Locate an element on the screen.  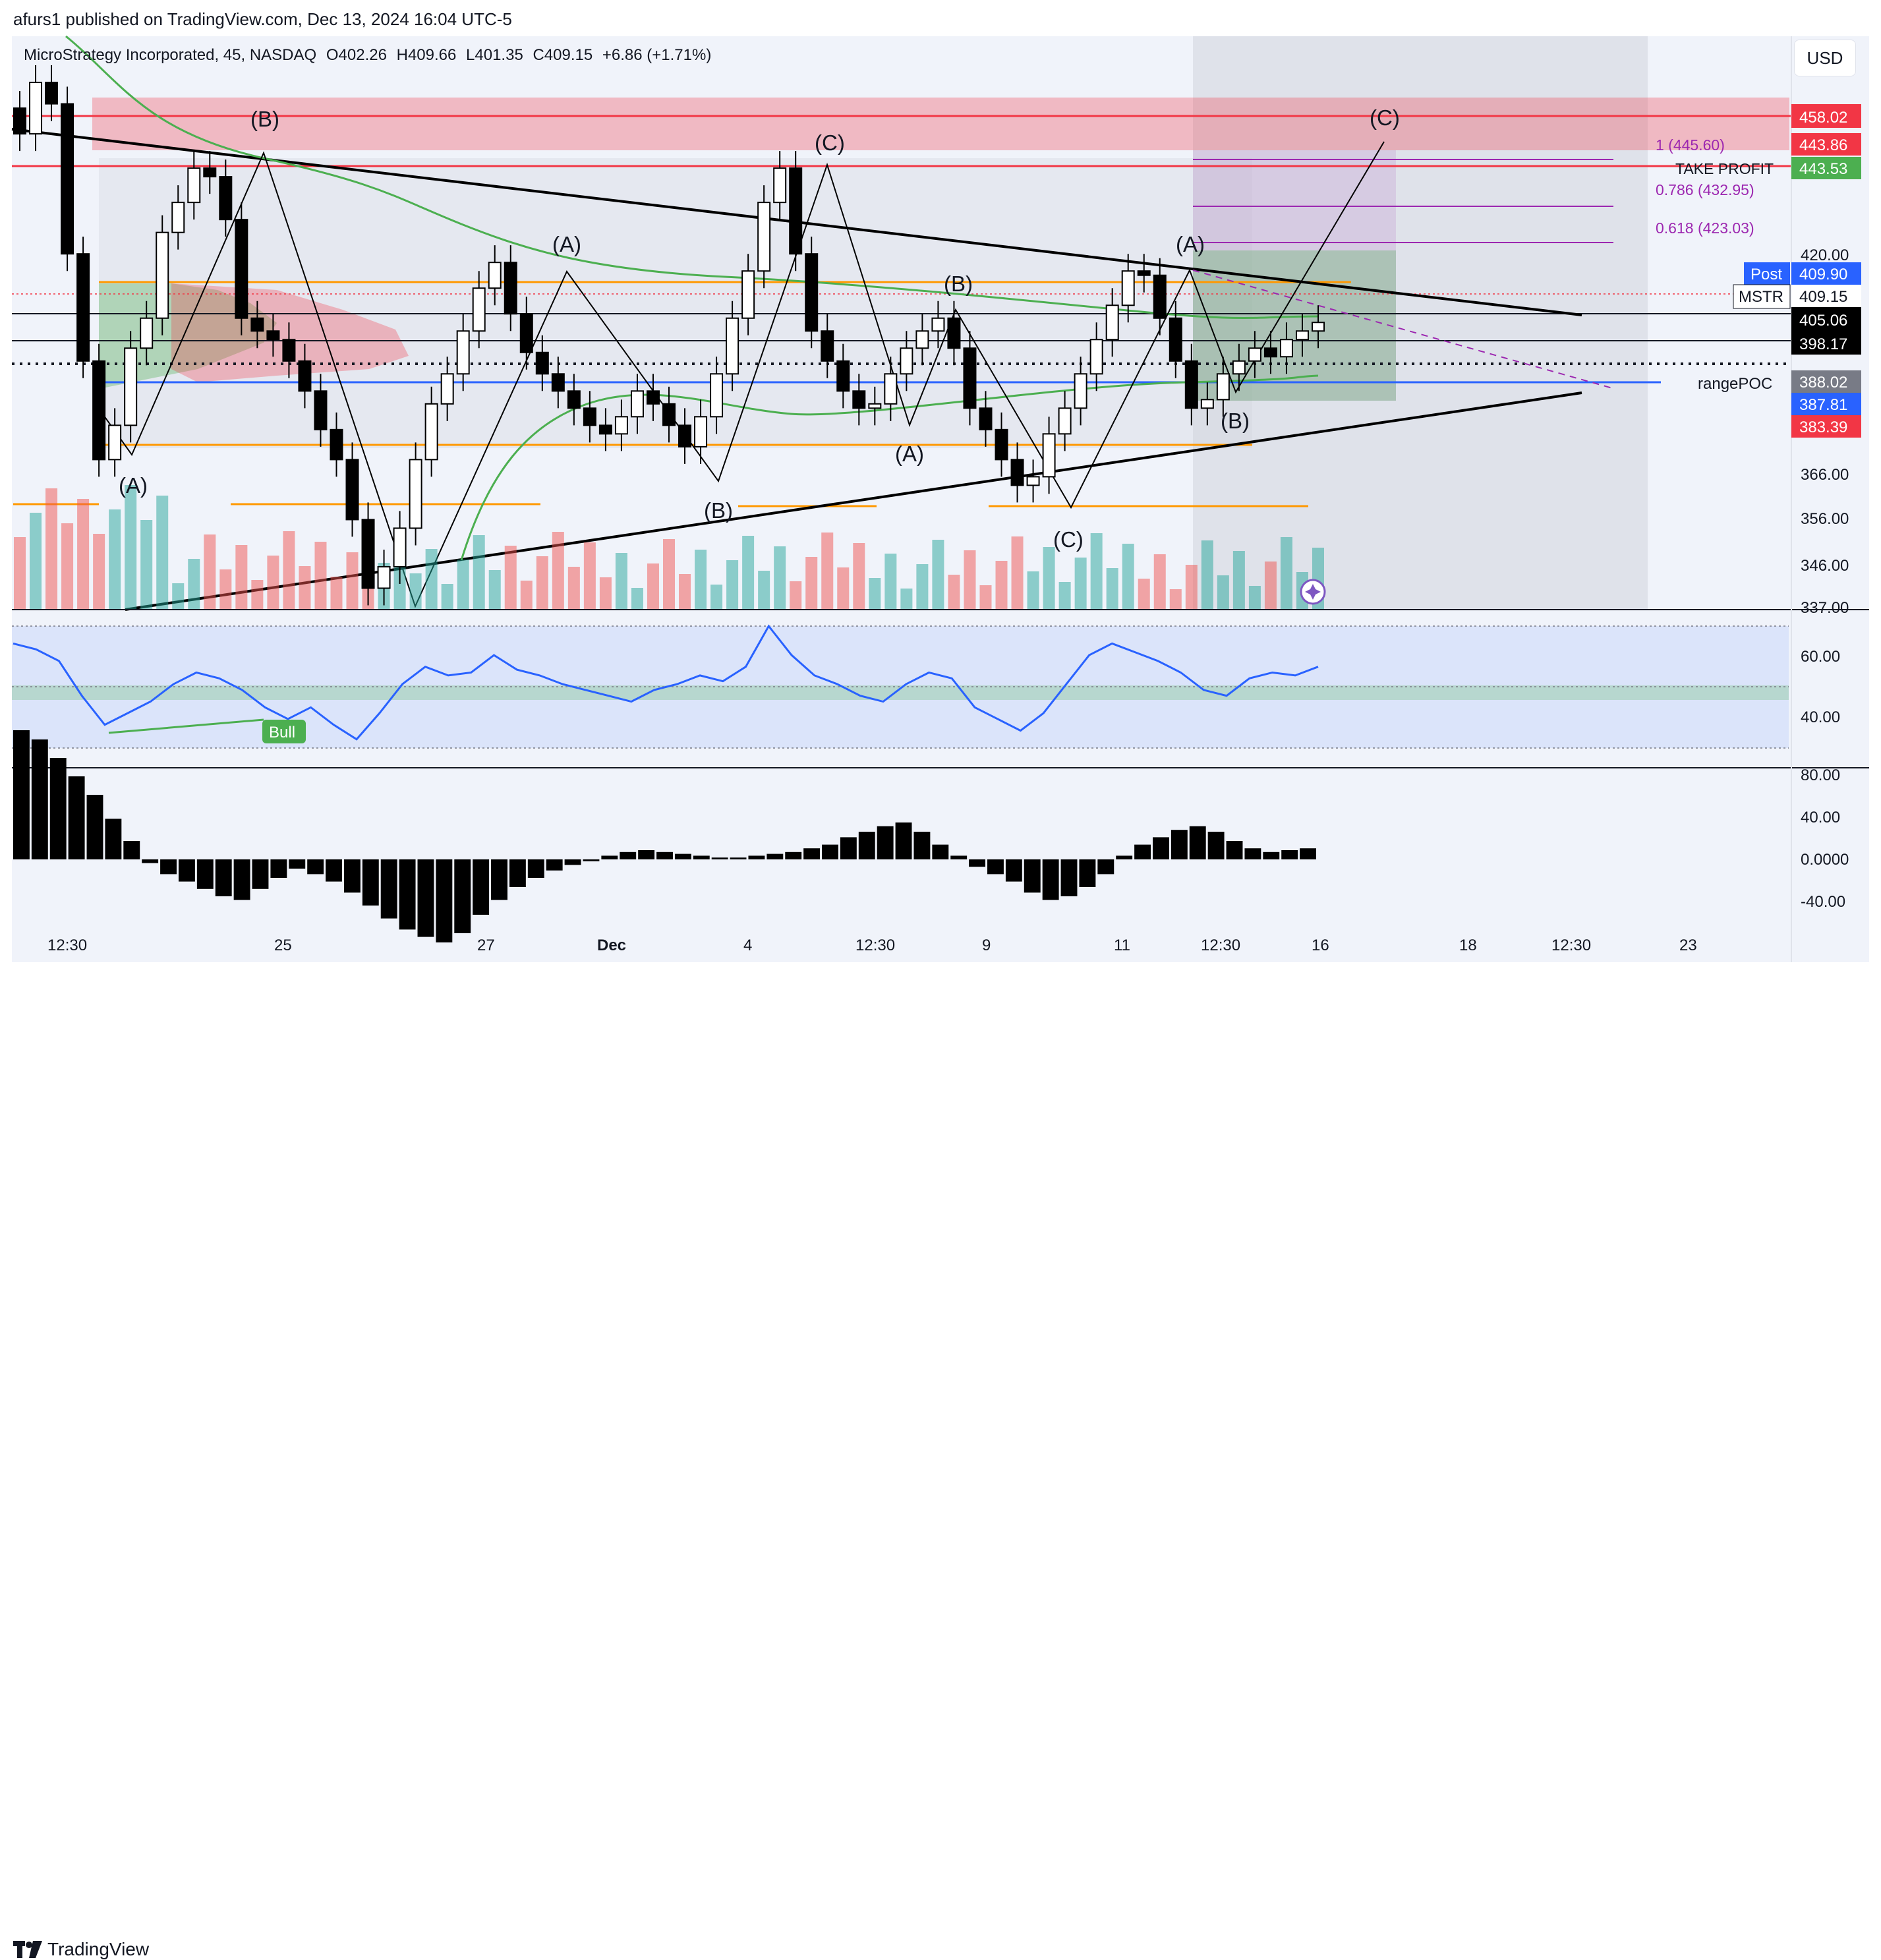
tradingview-logo: TradingView is located at coordinates (81, 1950).